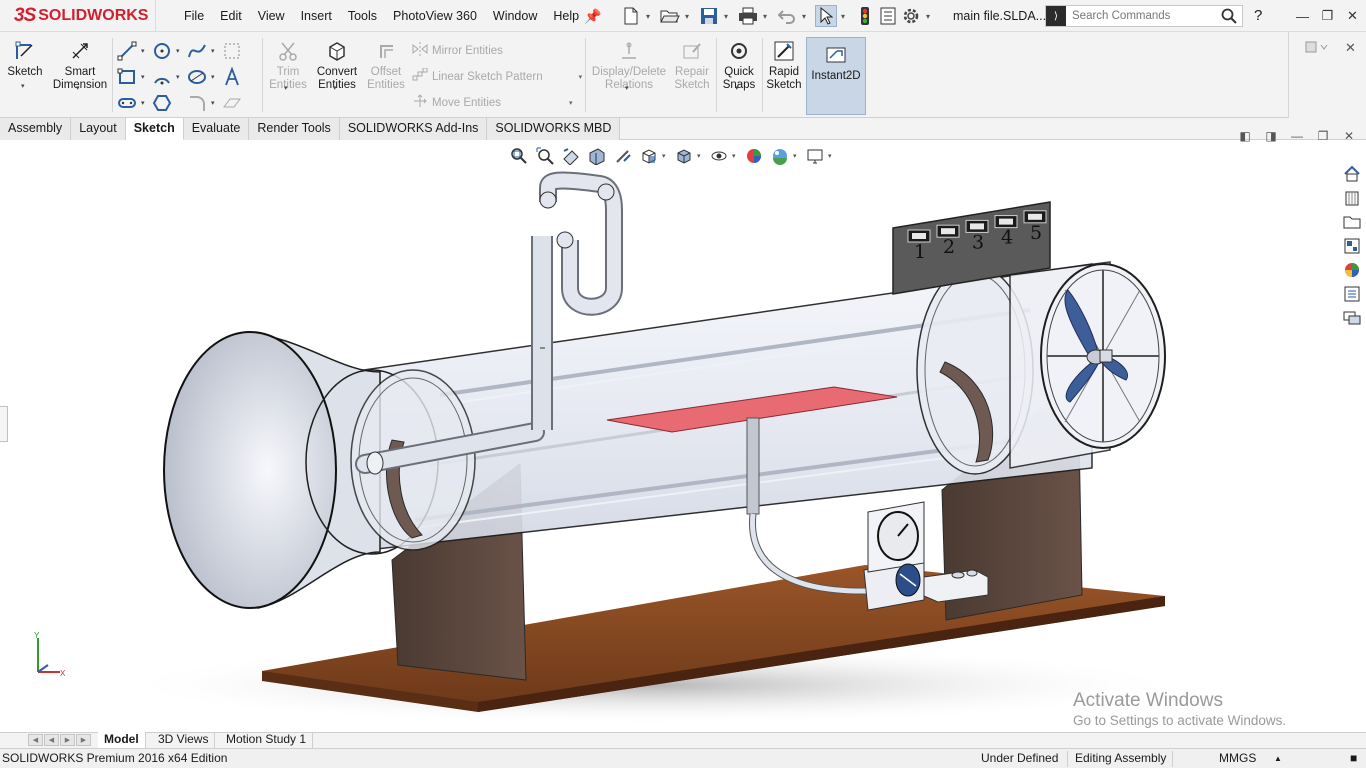 This screenshot has height=768, width=1366. What do you see at coordinates (98, 129) in the screenshot?
I see `tab-layout: Layout` at bounding box center [98, 129].